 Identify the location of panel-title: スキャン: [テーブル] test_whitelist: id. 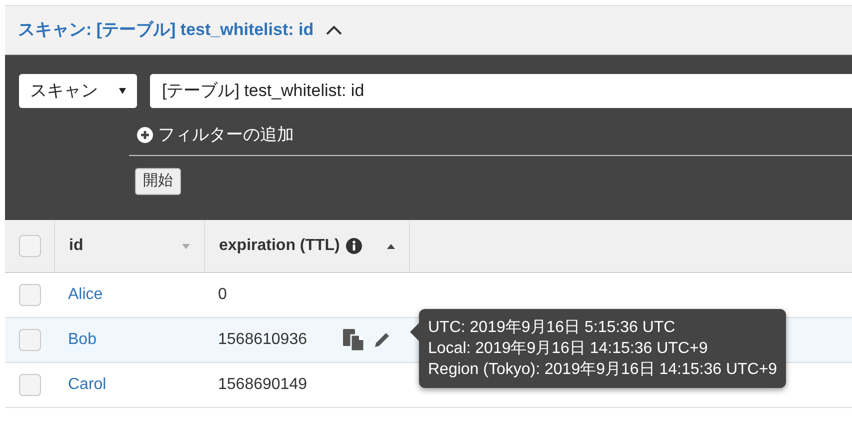
(166, 30).